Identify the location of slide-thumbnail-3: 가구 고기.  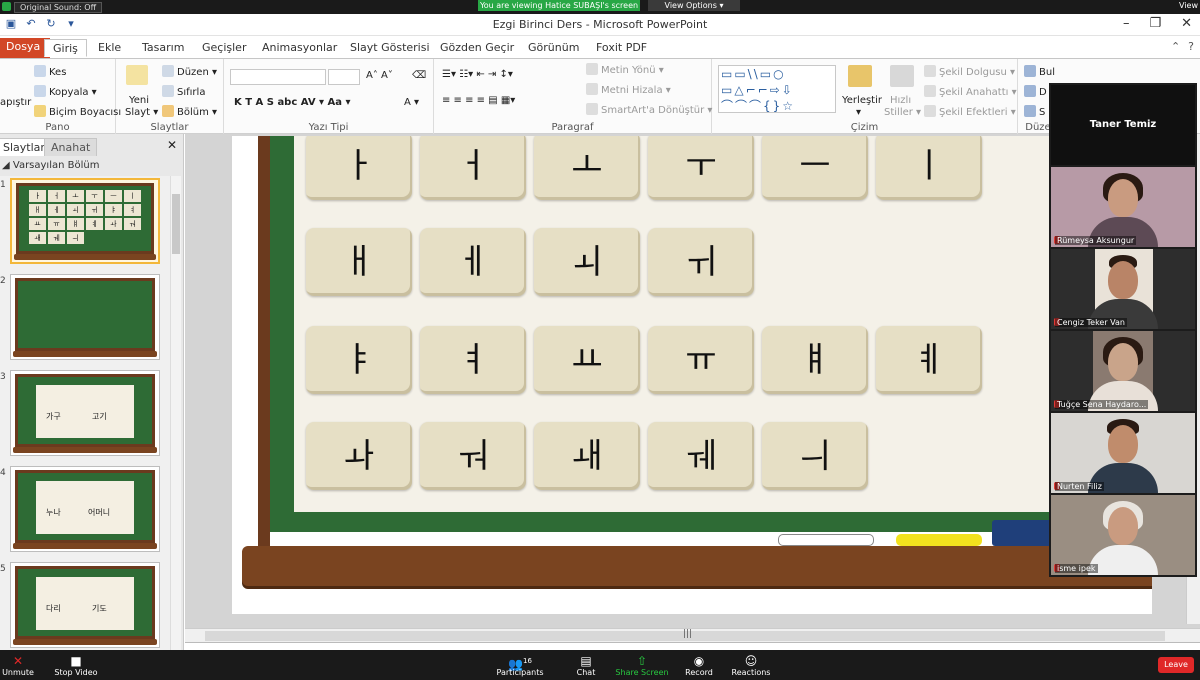
(85, 413).